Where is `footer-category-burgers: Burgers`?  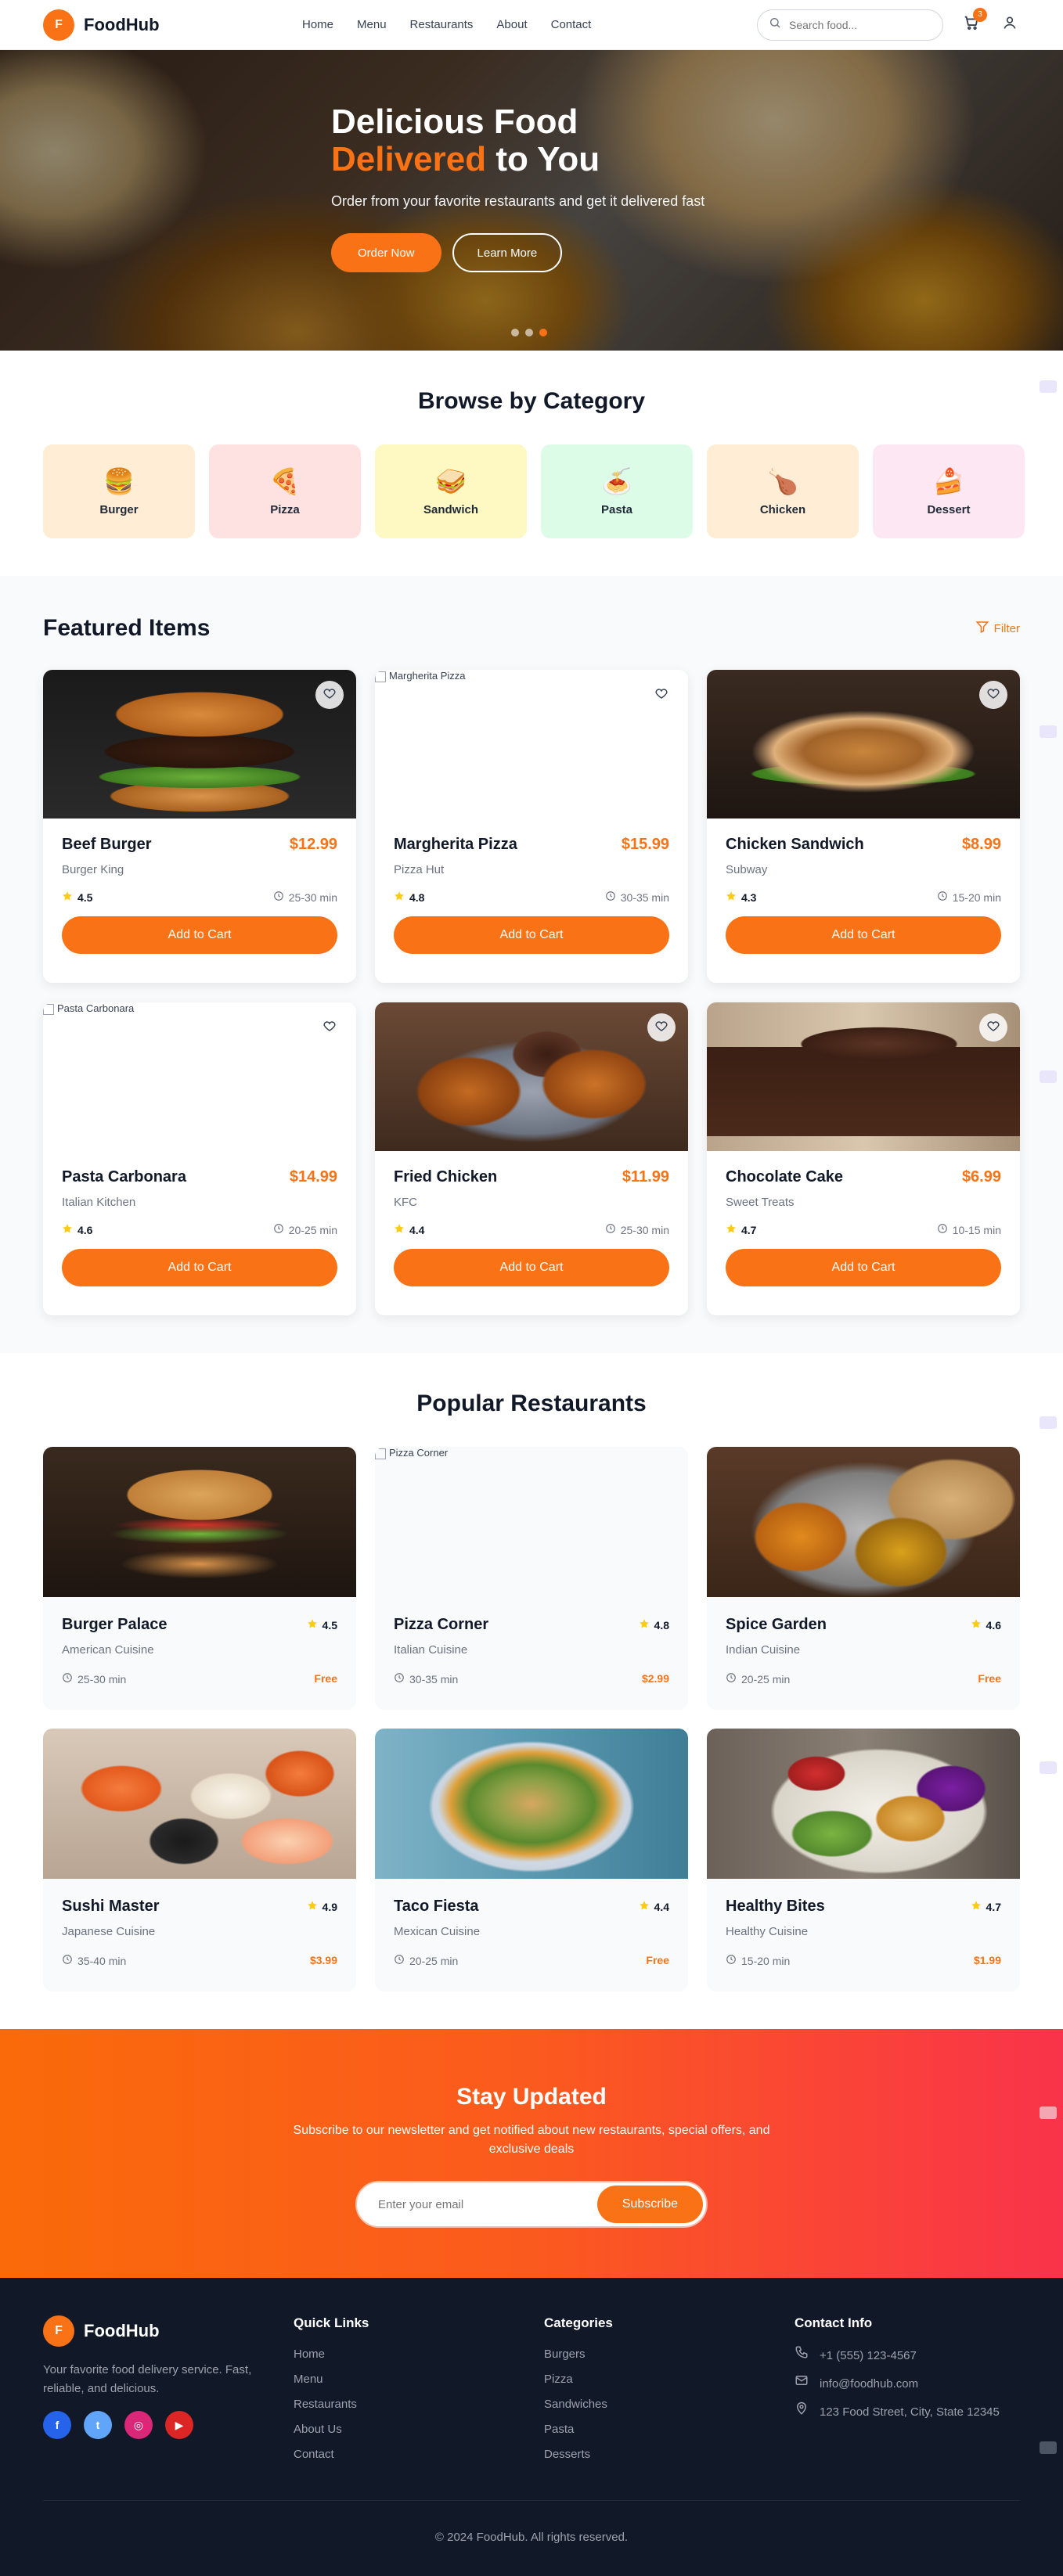
footer-category-burgers: Burgers is located at coordinates (669, 2354).